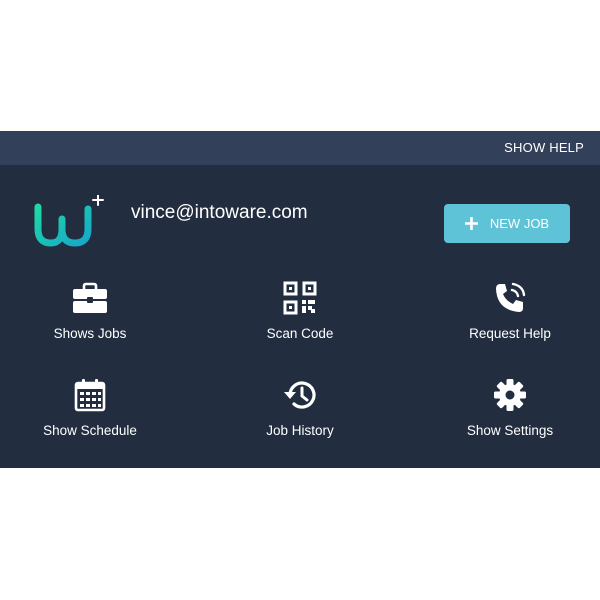 The image size is (600, 600). Describe the element at coordinates (510, 430) in the screenshot. I see `tile-label: Show Settings` at that location.